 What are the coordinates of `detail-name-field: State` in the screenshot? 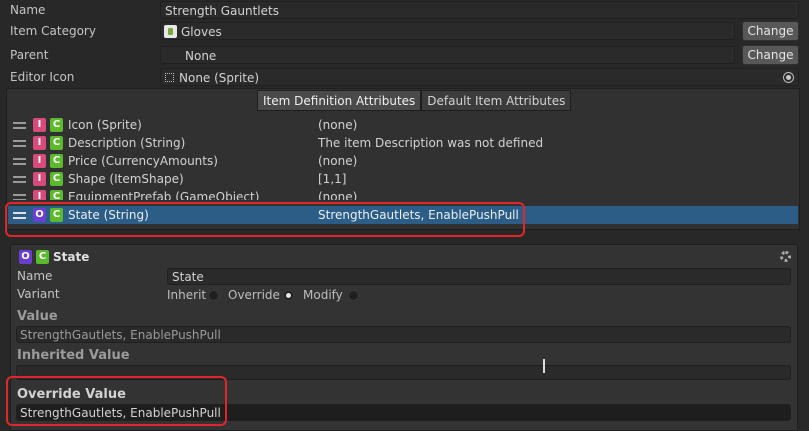 It's located at (479, 276).